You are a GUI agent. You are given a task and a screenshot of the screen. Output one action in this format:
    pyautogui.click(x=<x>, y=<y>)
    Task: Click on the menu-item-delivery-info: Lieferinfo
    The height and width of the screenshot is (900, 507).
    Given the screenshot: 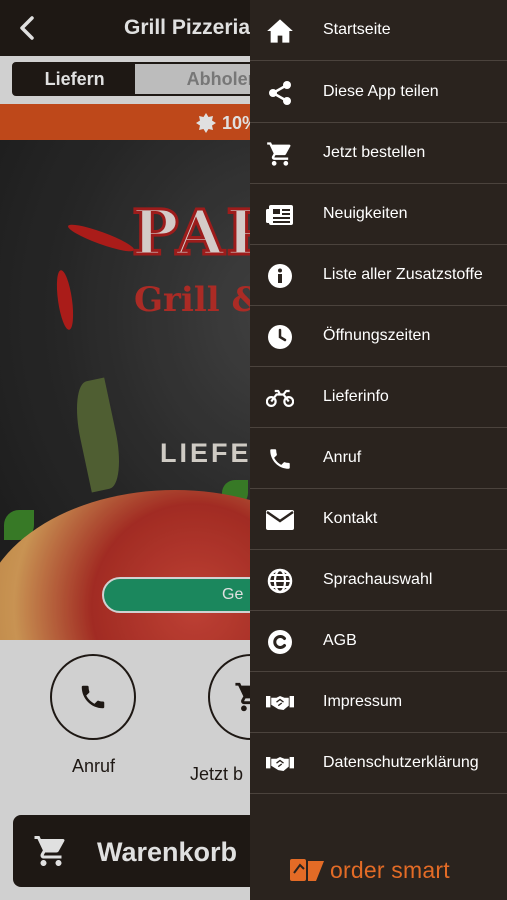 What is the action you would take?
    pyautogui.click(x=378, y=397)
    